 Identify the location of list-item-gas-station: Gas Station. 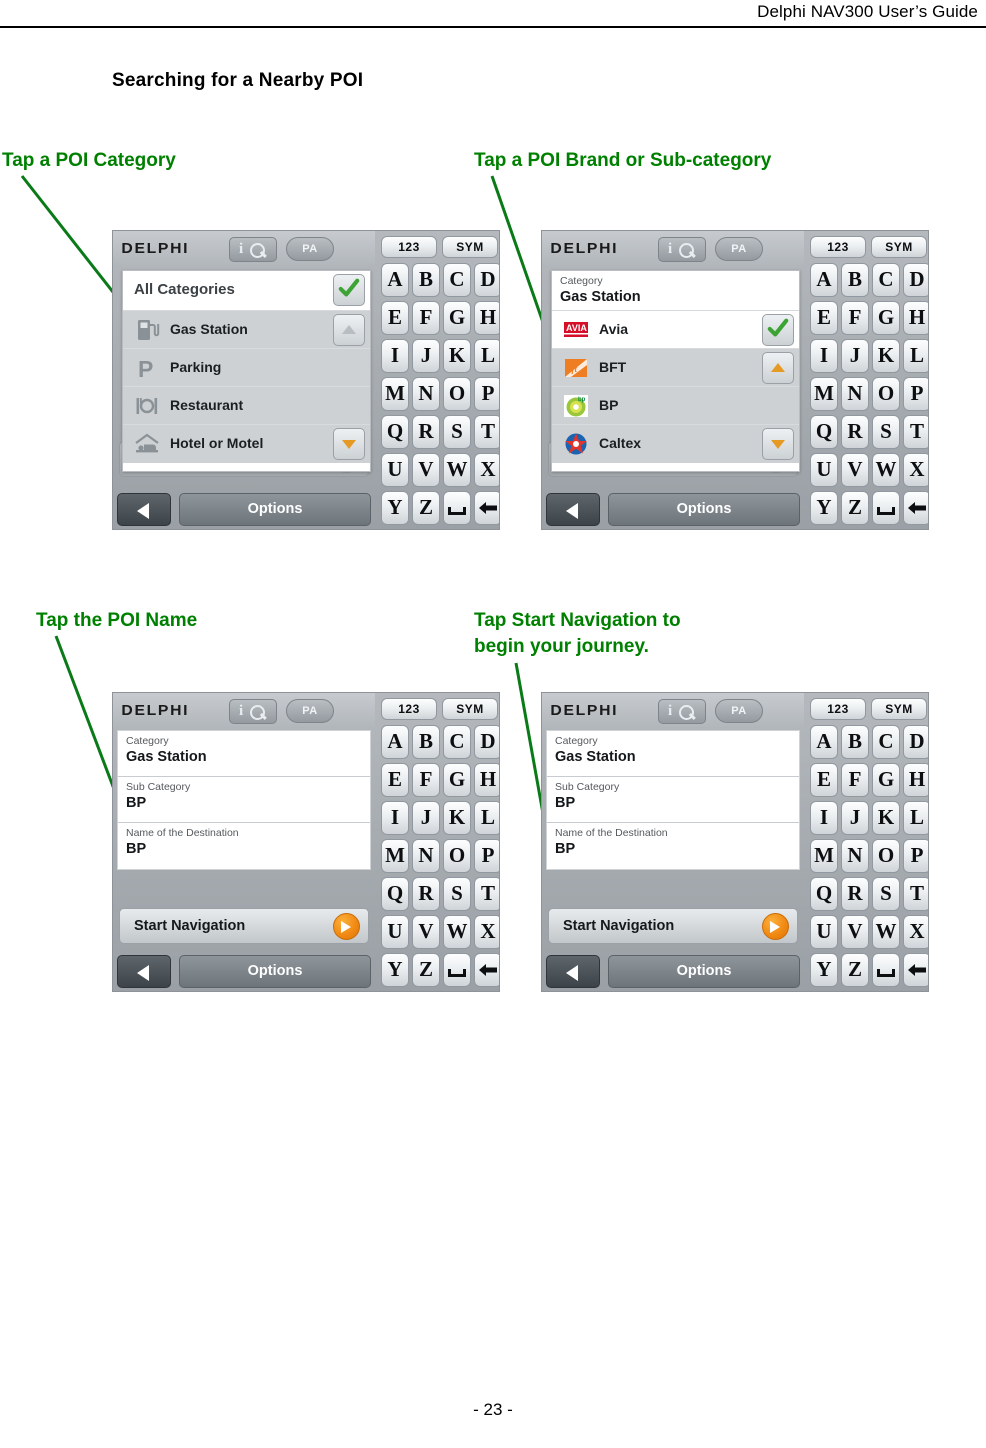
(246, 330).